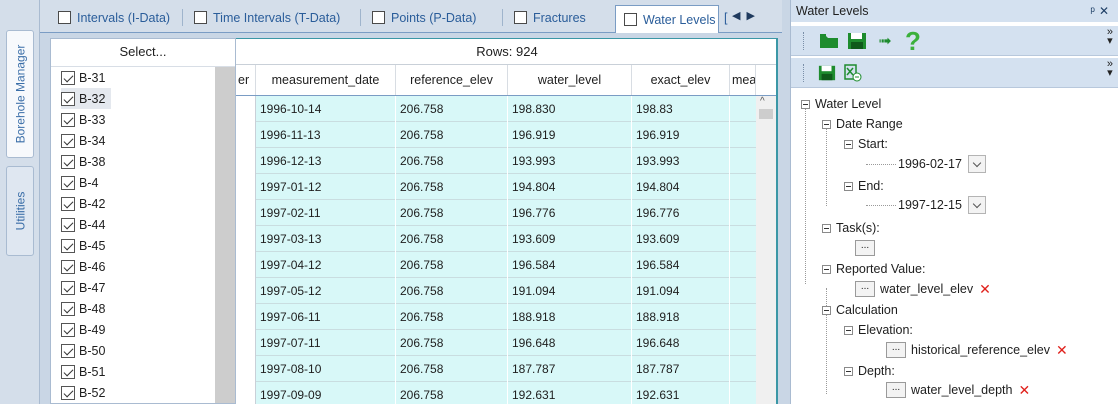 Image resolution: width=1118 pixels, height=404 pixels. What do you see at coordinates (83, 266) in the screenshot?
I see `list-item: B-46` at bounding box center [83, 266].